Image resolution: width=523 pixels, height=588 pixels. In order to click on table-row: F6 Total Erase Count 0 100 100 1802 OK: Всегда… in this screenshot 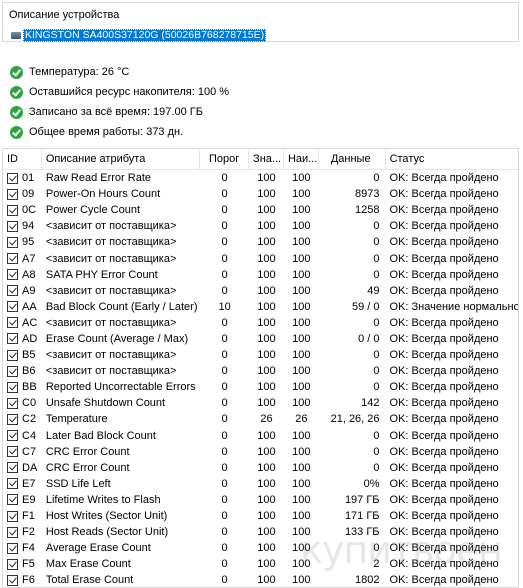, I will do `click(260, 579)`.